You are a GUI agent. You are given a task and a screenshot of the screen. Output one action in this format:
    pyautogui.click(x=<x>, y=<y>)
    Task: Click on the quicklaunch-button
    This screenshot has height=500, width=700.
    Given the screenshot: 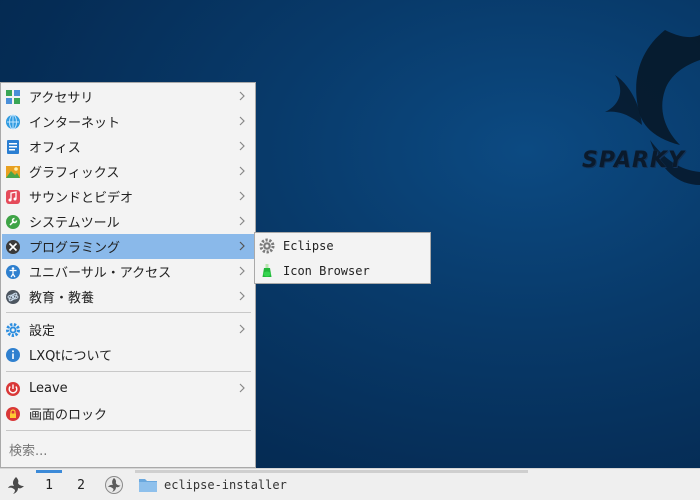 What is the action you would take?
    pyautogui.click(x=114, y=484)
    